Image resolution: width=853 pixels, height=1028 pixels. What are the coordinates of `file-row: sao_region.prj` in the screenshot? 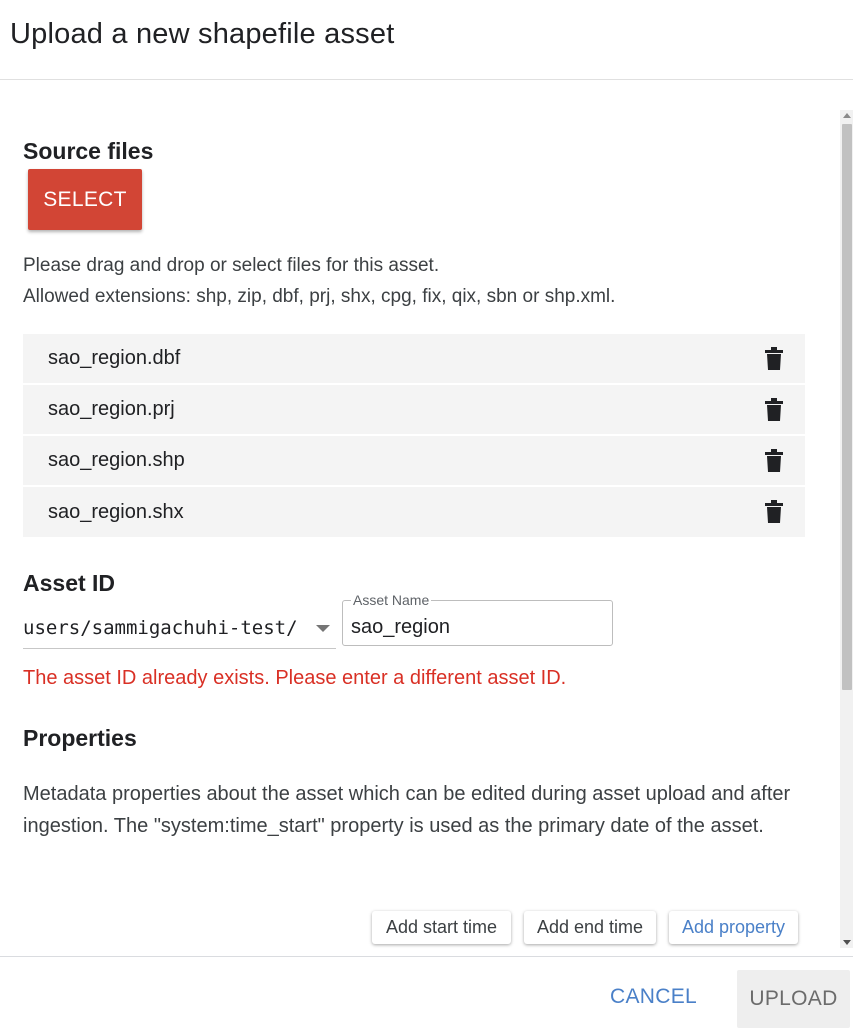 It's located at (414, 410).